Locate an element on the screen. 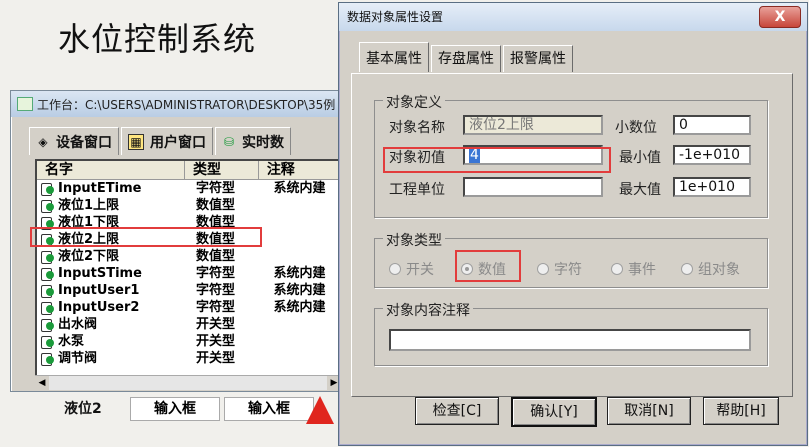  workbench-tabs: ◈ 设备窗口 ▦ 用户窗口 ⛁ 实时数 is located at coordinates (161, 141).